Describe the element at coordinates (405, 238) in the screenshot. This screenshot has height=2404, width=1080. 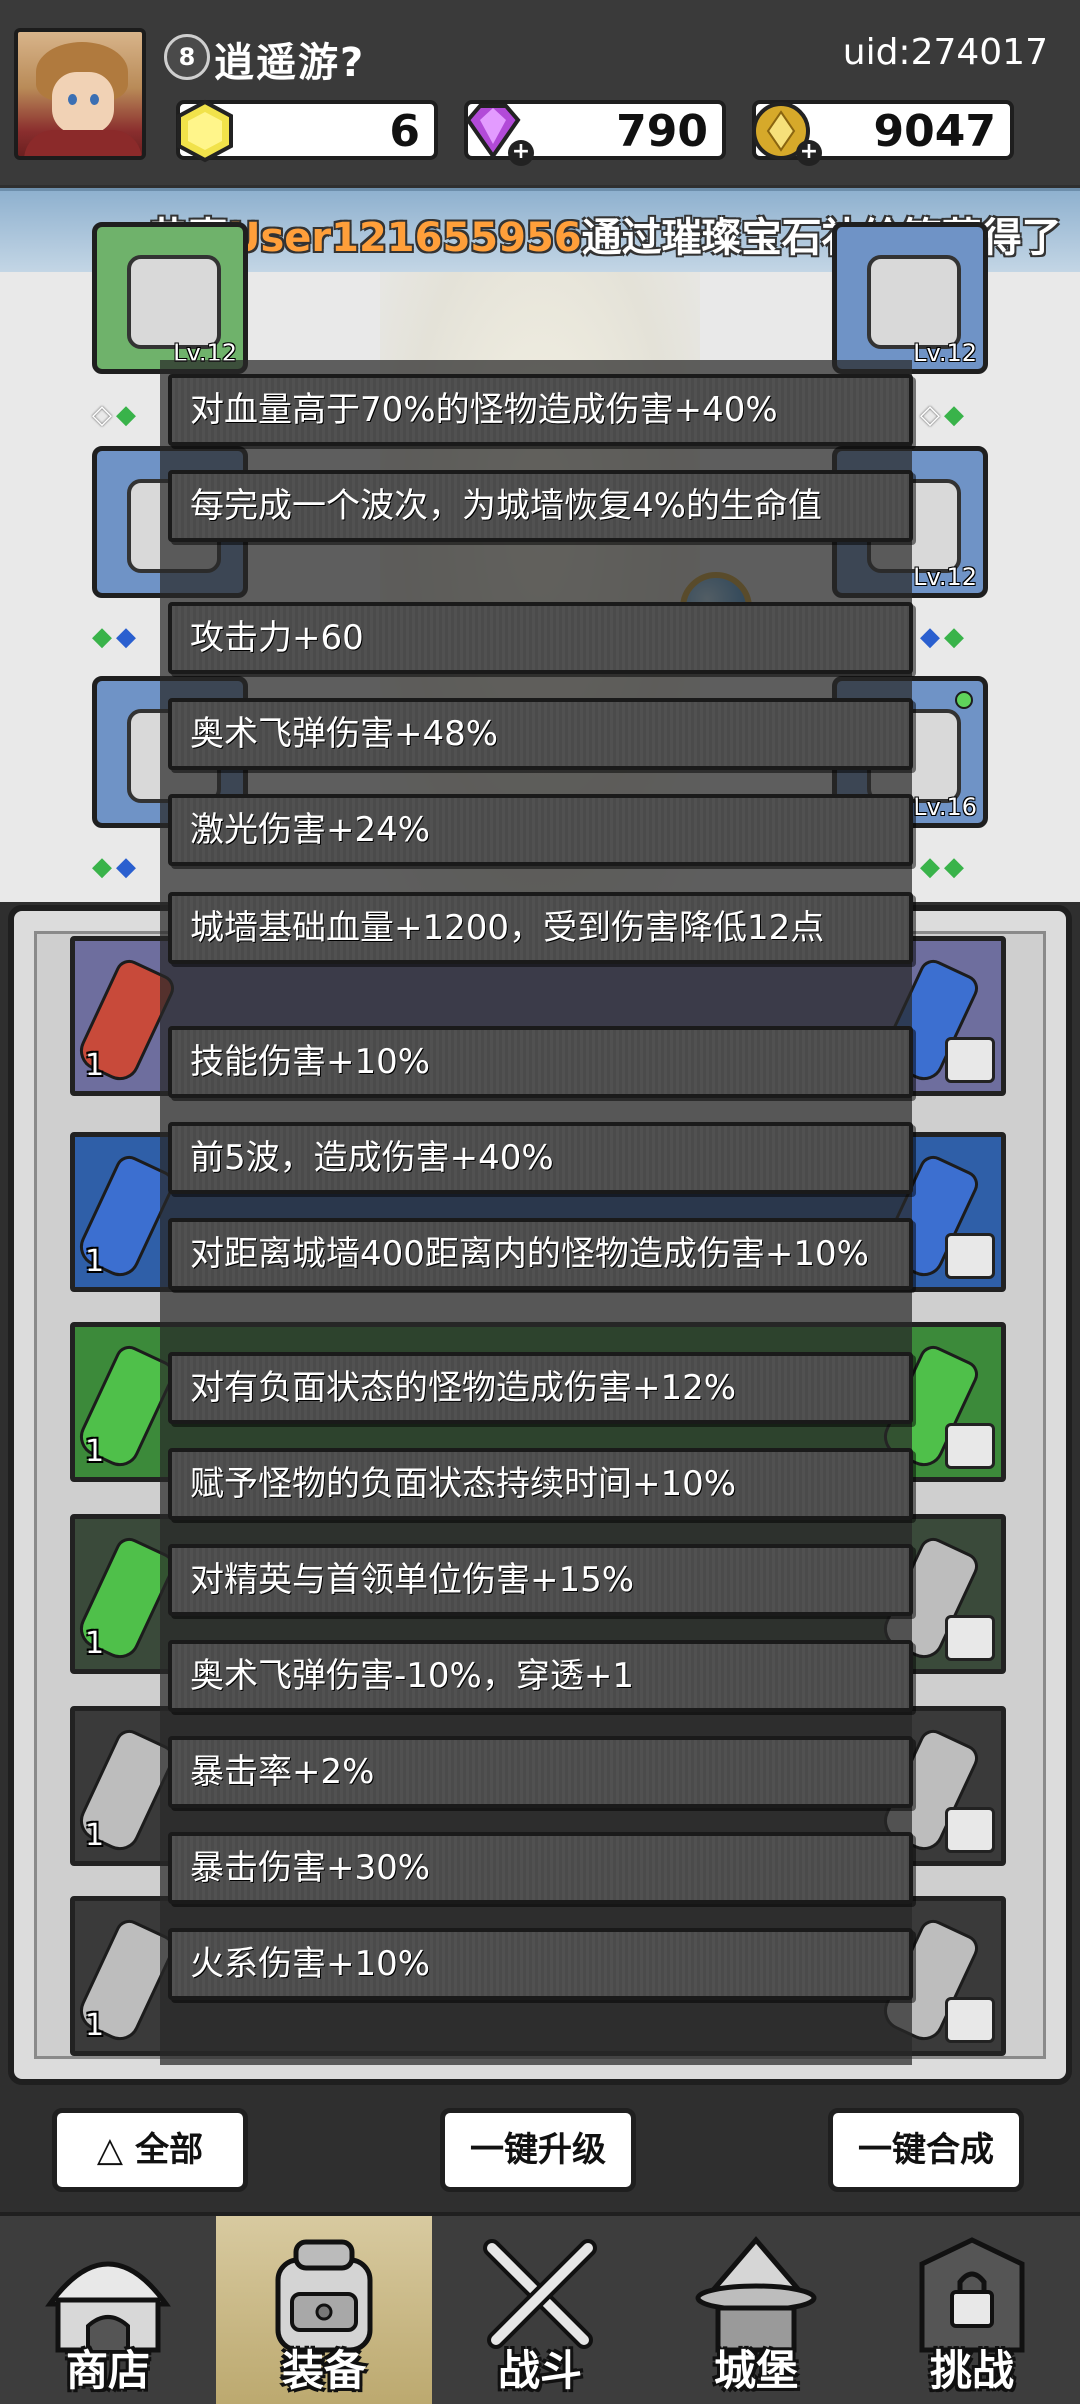
I see `announcement-user: User121655956` at that location.